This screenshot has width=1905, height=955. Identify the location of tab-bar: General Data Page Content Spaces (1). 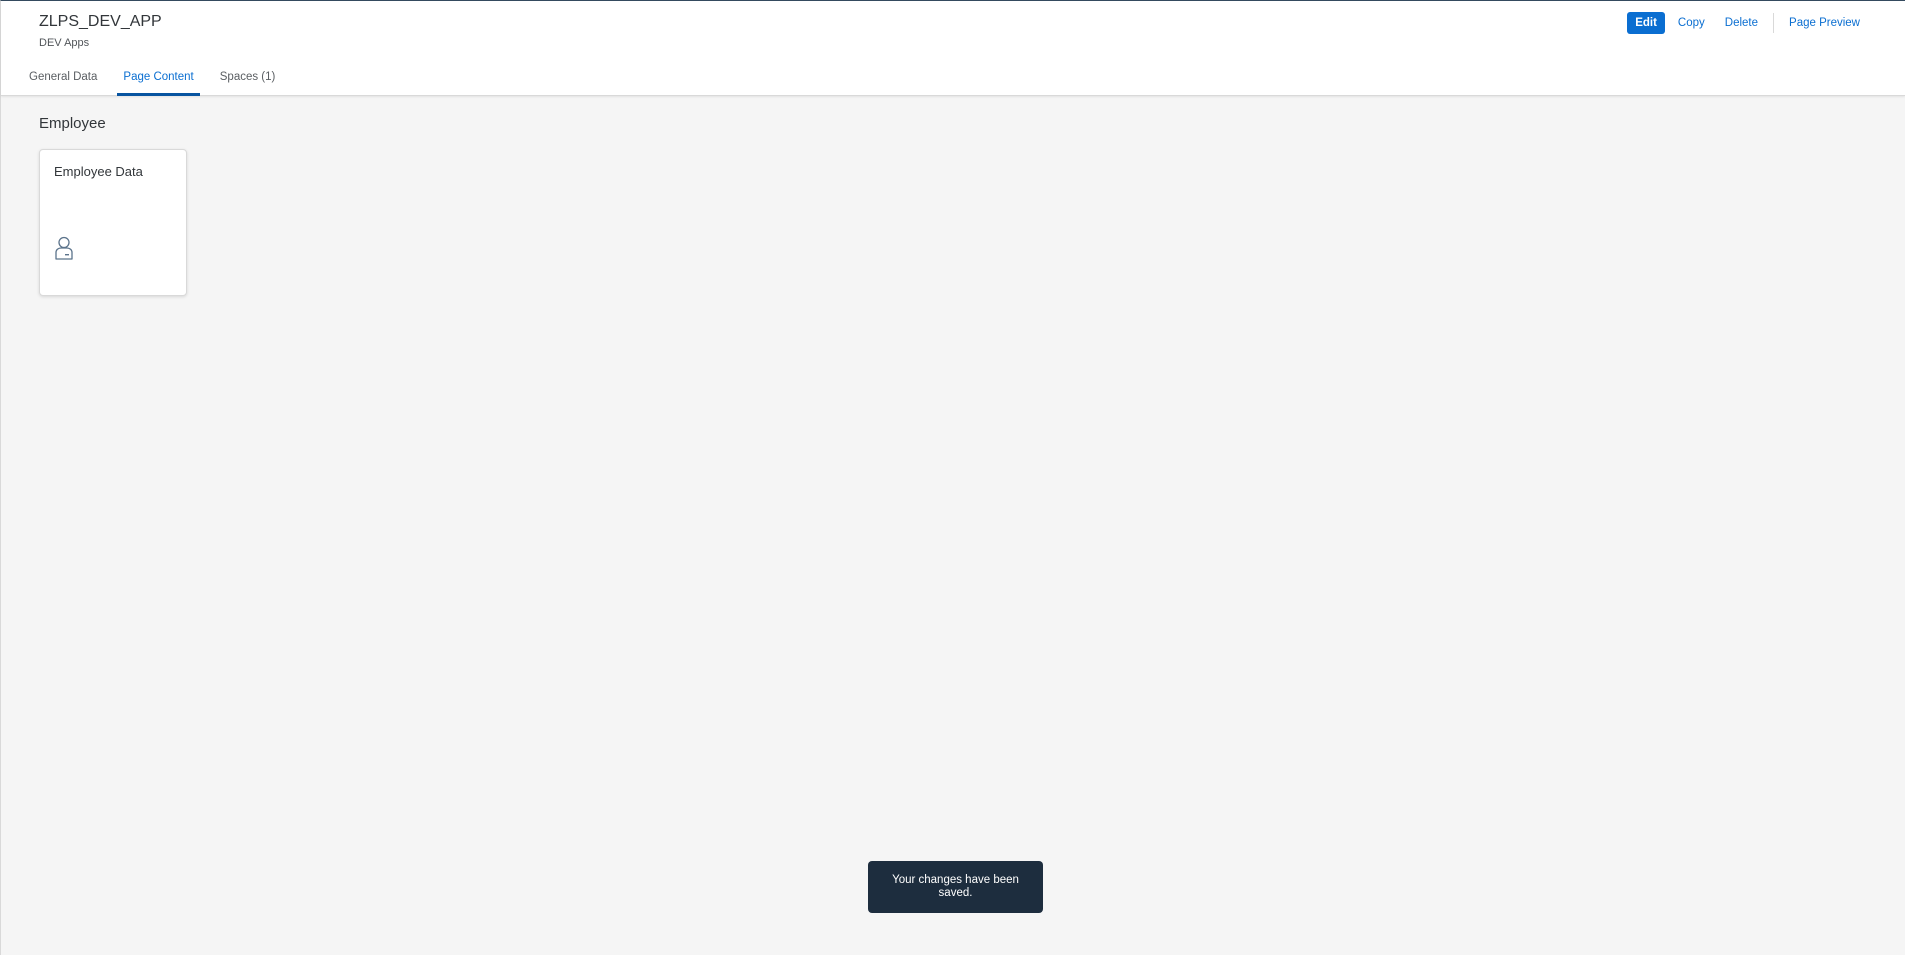
(157, 78).